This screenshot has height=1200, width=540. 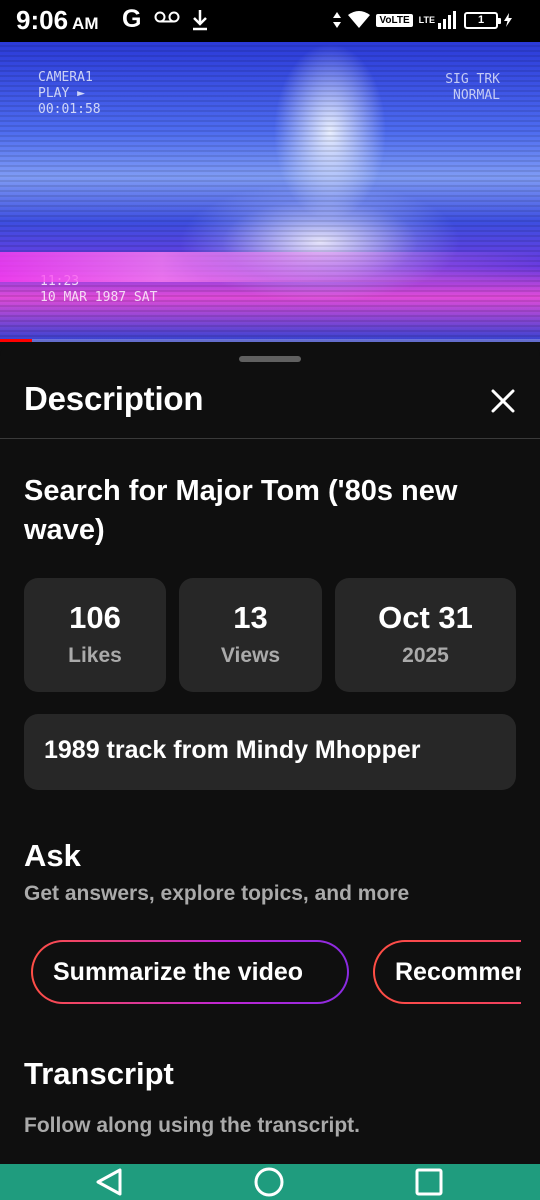 I want to click on wifi-icon, so click(x=359, y=19).